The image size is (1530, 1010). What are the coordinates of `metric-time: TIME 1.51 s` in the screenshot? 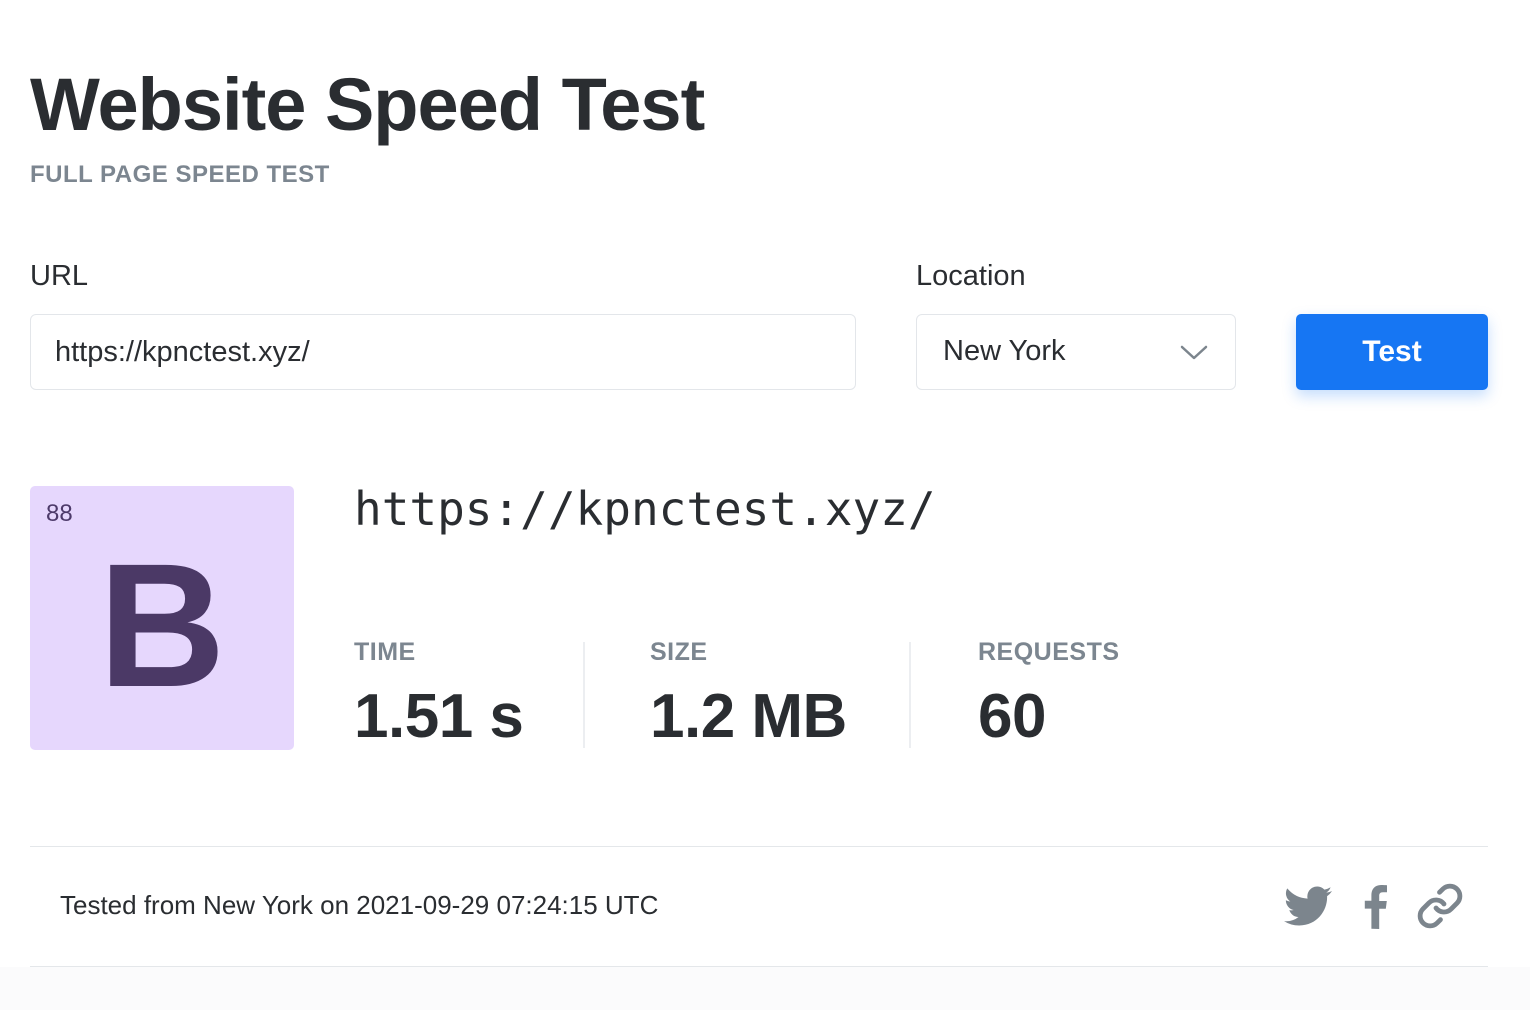 It's located at (439, 695).